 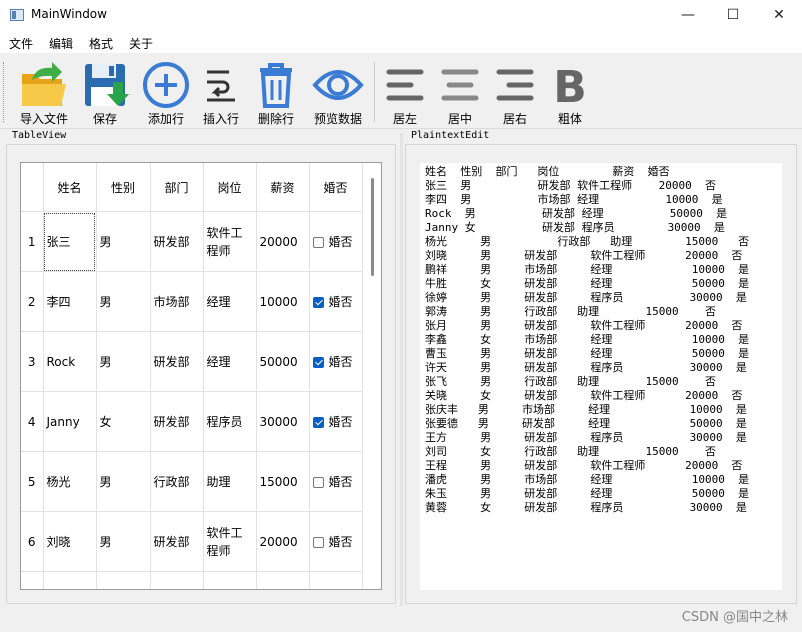 What do you see at coordinates (70, 421) in the screenshot?
I see `cell-name: Janny` at bounding box center [70, 421].